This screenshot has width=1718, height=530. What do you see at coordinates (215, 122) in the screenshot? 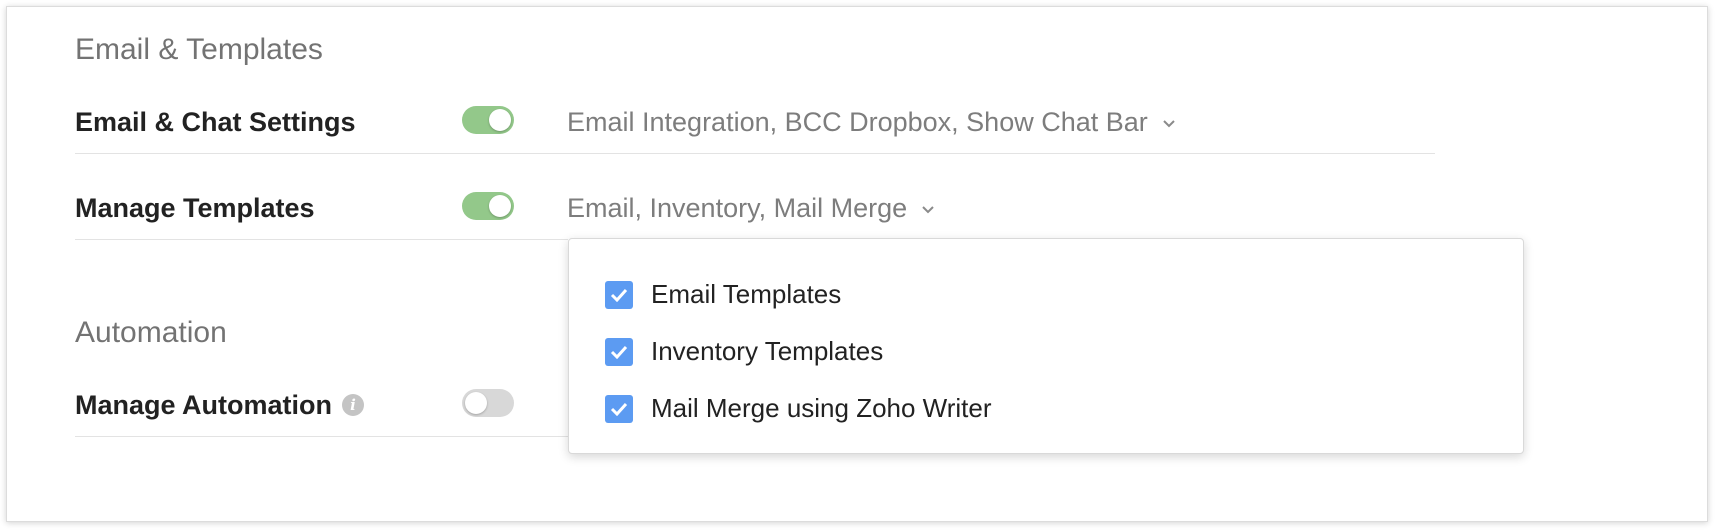
I see `row-label-email-chat-settings: Email & Chat Settings` at bounding box center [215, 122].